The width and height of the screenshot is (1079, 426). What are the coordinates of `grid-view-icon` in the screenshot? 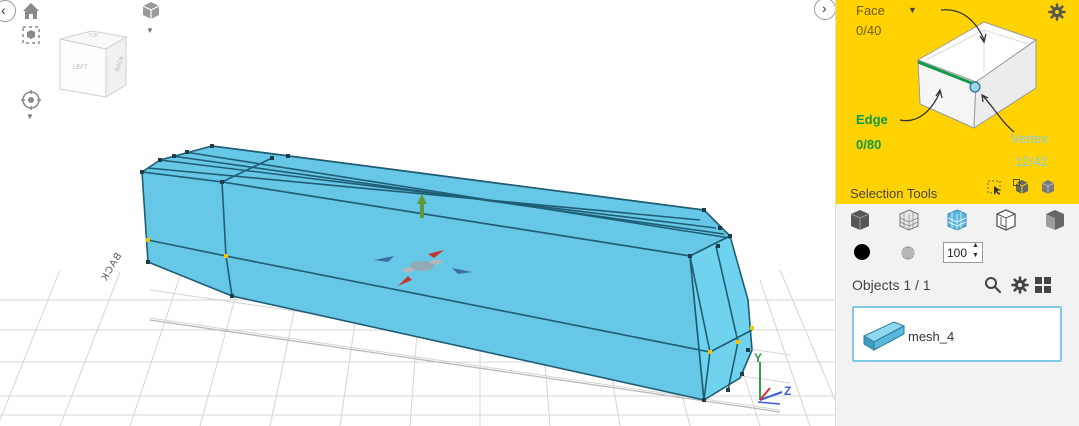 It's located at (1043, 285).